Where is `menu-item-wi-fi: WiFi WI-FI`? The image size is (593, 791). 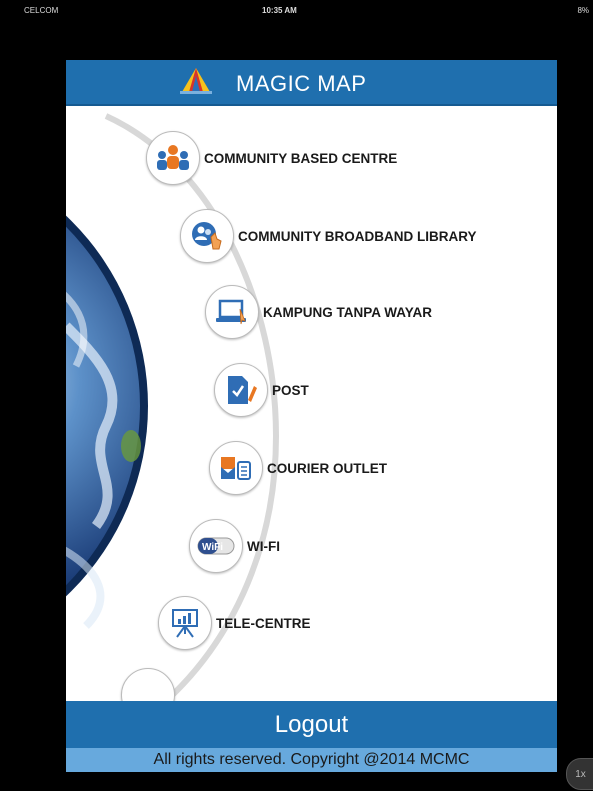 menu-item-wi-fi: WiFi WI-FI is located at coordinates (234, 546).